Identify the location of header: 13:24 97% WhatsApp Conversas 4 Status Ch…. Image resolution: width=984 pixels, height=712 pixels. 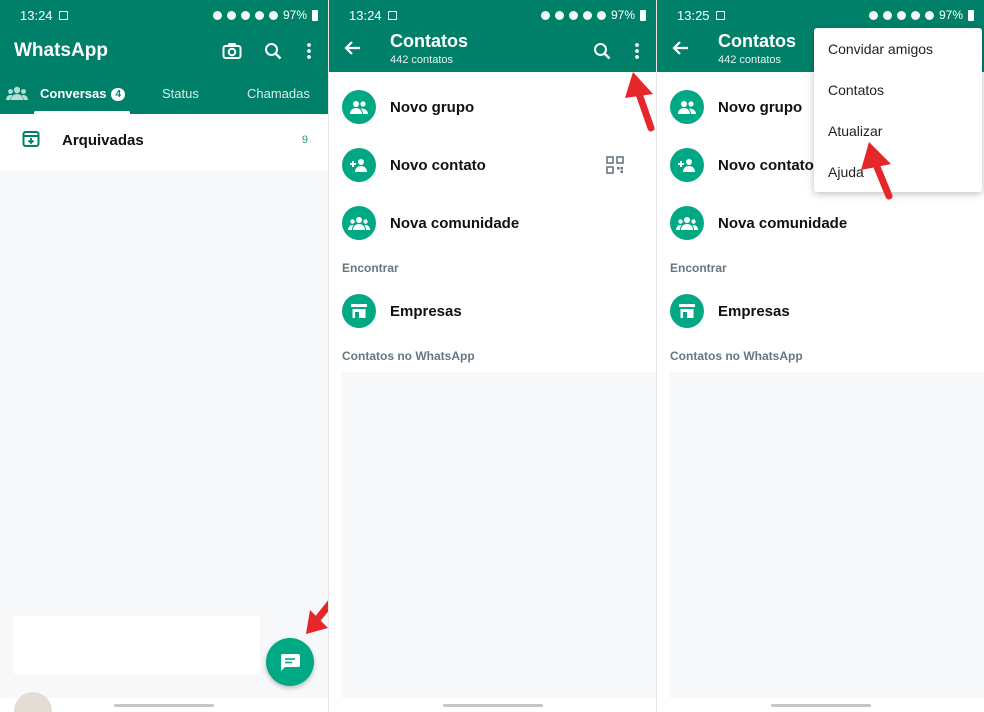
(164, 57).